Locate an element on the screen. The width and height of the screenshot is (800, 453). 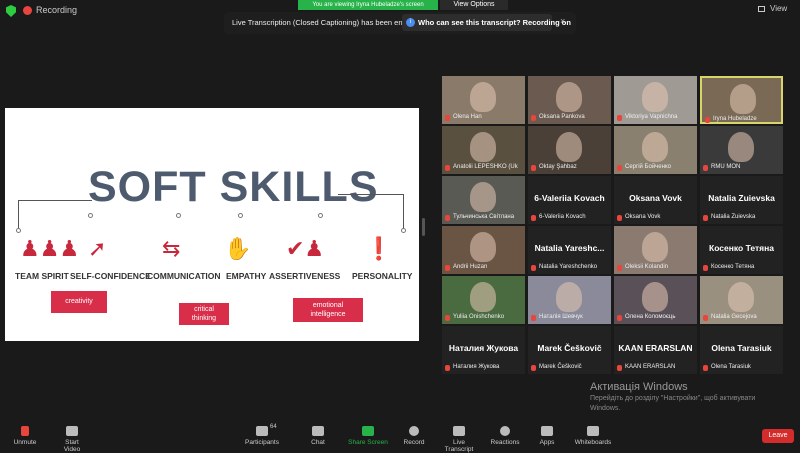
participant-display-name: Oksana Vovk is located at coordinates (655, 198).